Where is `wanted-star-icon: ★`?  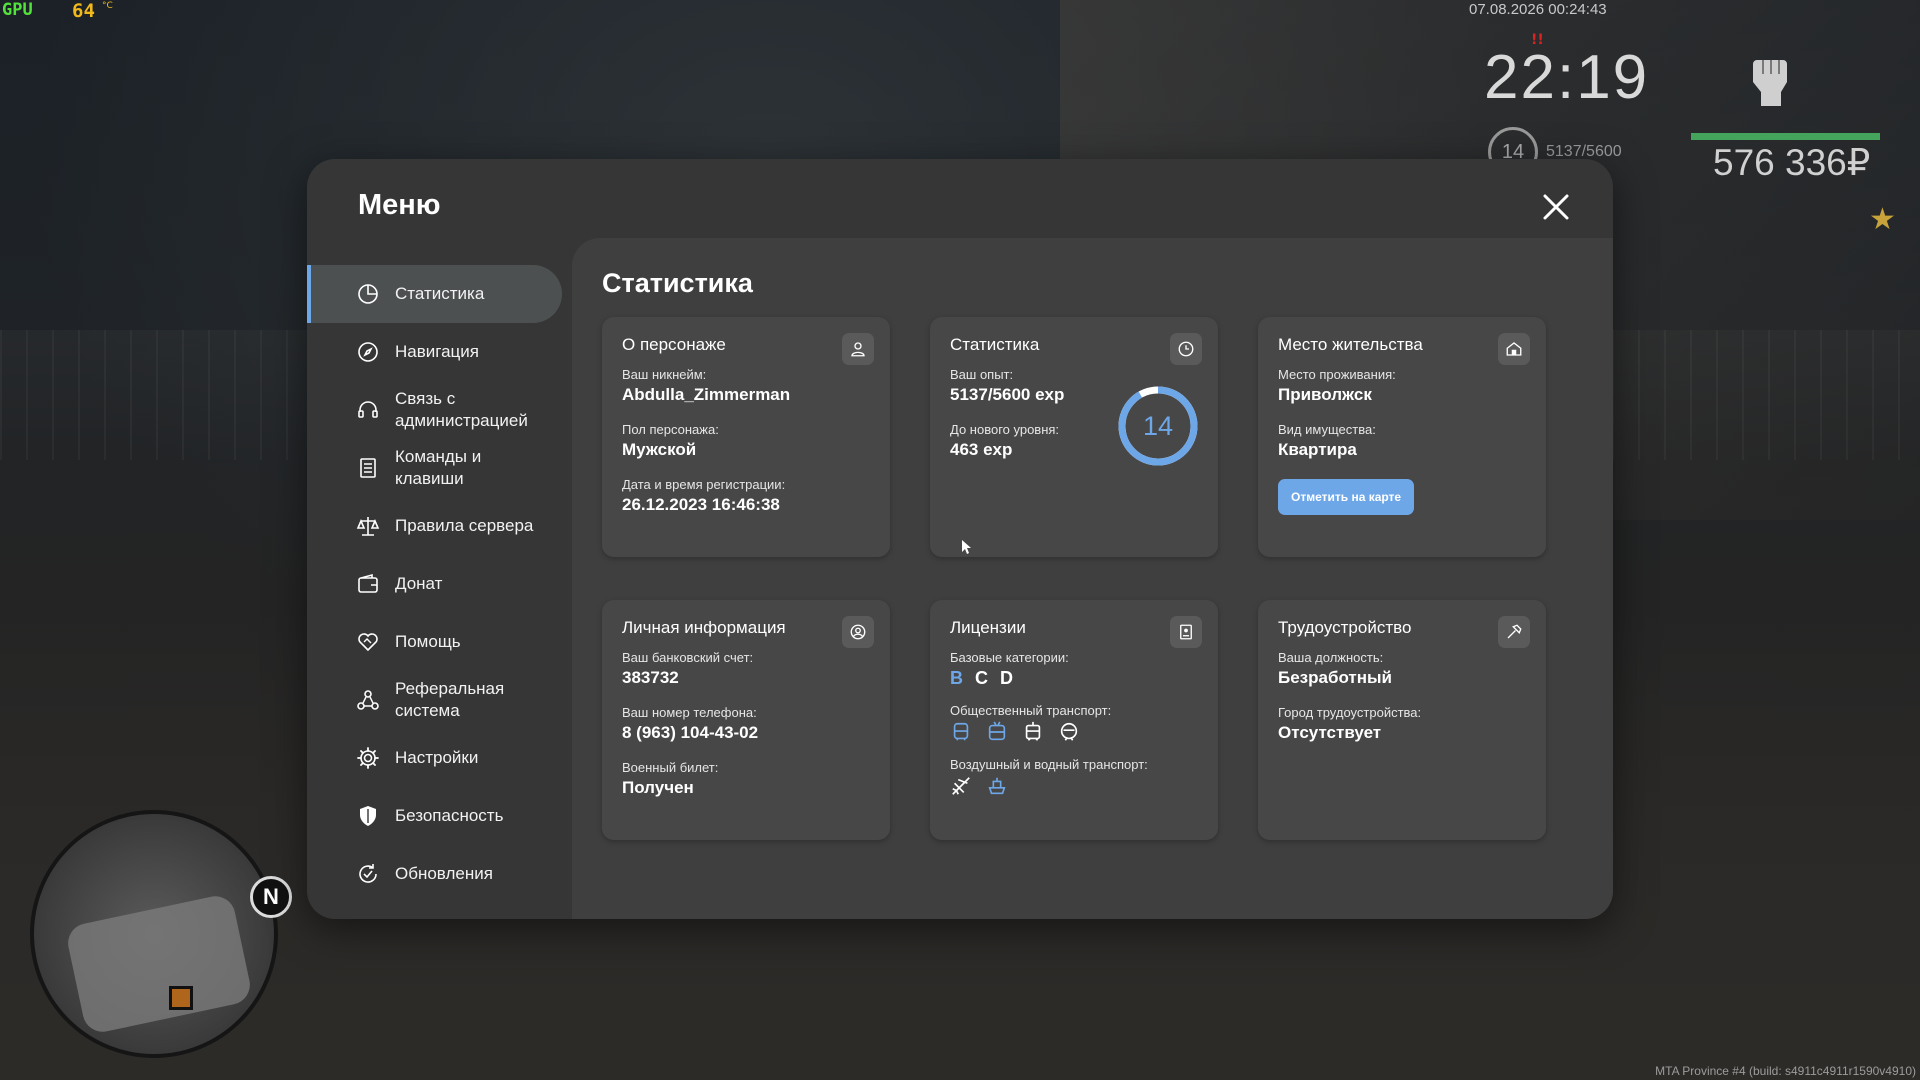 wanted-star-icon: ★ is located at coordinates (1882, 219).